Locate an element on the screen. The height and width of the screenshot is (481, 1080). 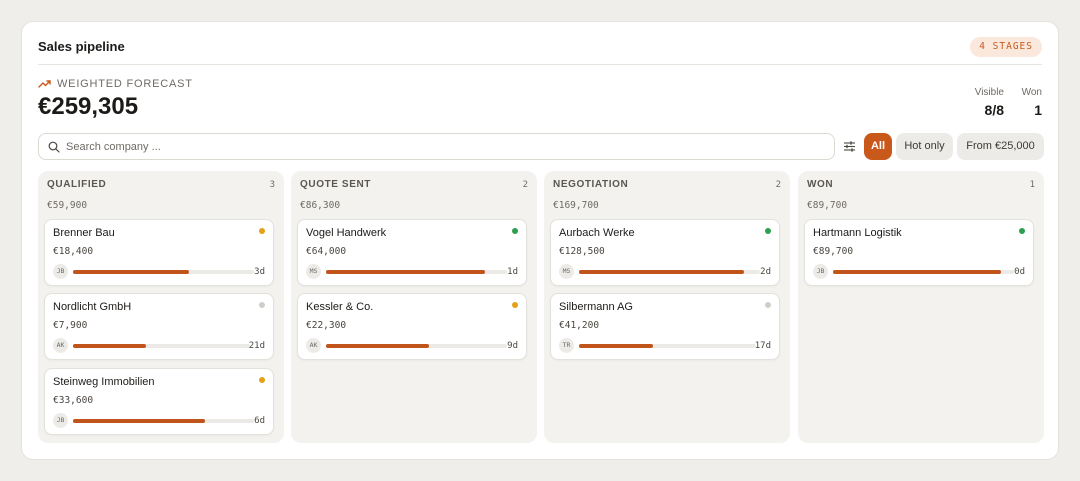
deal-card: Hartmann Logistik €89,700 JB 0d is located at coordinates (919, 252).